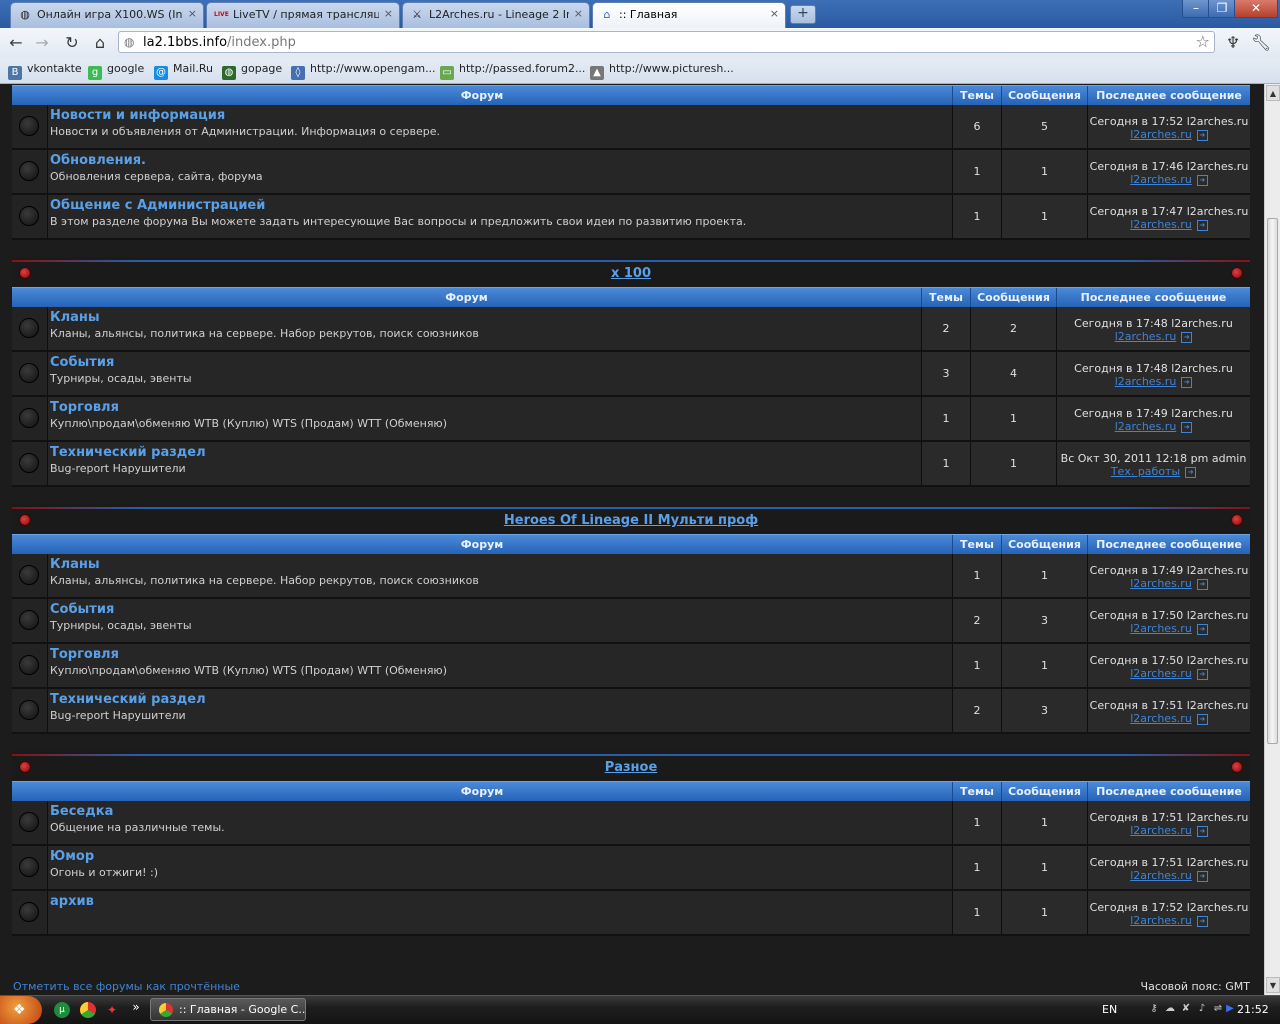  I want to click on scrollbar-thumb, so click(1272, 481).